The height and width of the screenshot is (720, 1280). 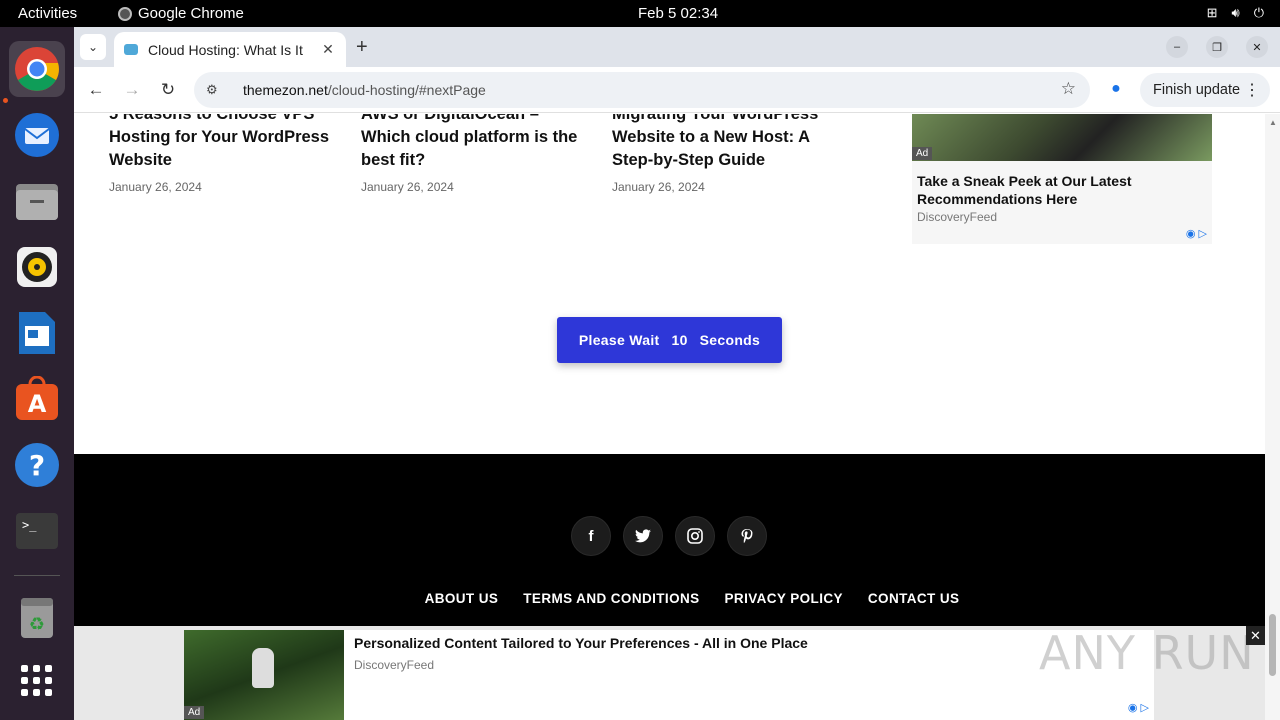 I want to click on system-tray: ⊞ 🔊︎ ⏻, so click(x=1235, y=13).